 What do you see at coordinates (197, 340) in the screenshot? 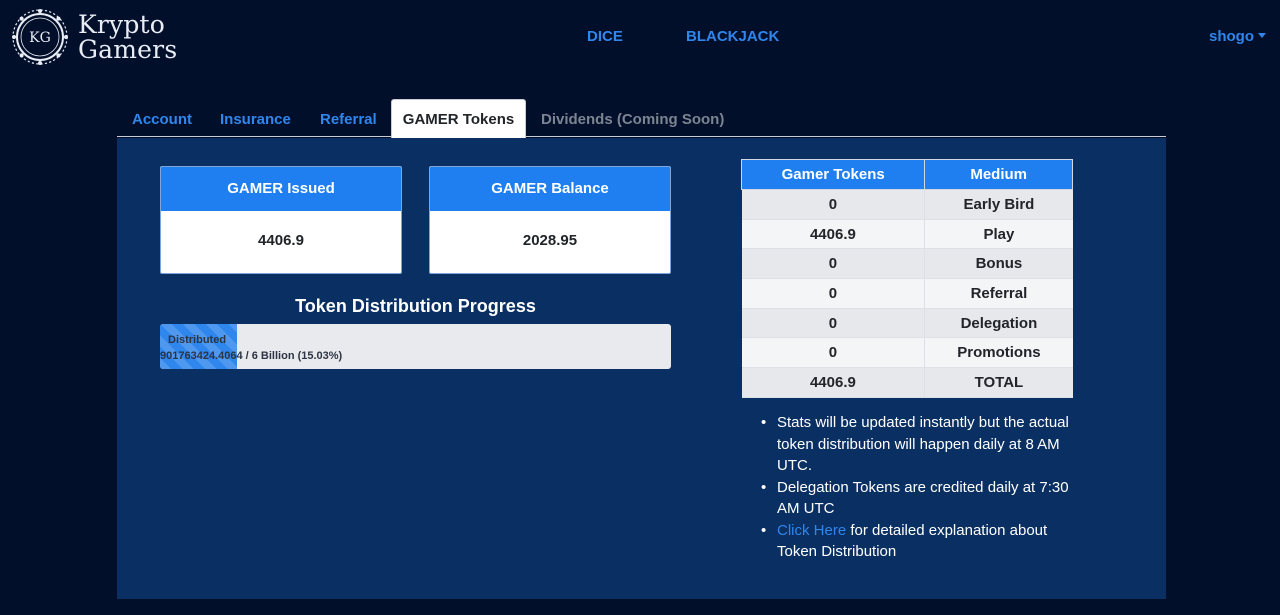
I see `progress-label: Distributed` at bounding box center [197, 340].